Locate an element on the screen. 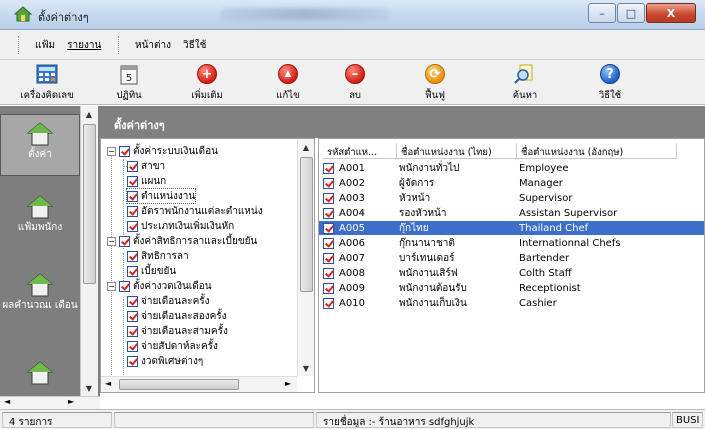 The image size is (705, 429). search-button: ค้นหา is located at coordinates (525, 83).